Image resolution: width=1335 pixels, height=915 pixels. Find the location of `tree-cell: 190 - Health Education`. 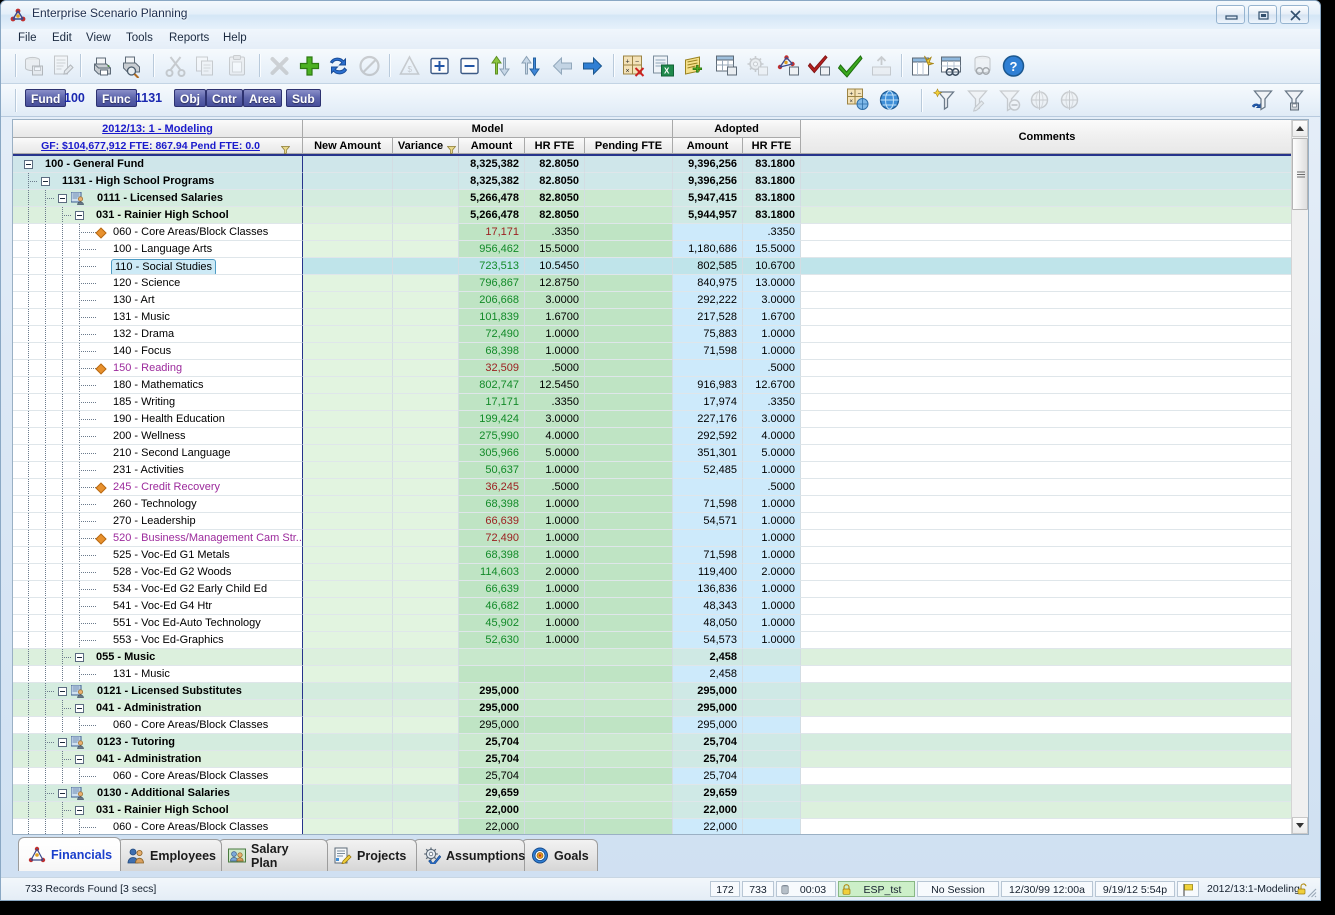

tree-cell: 190 - Health Education is located at coordinates (158, 419).